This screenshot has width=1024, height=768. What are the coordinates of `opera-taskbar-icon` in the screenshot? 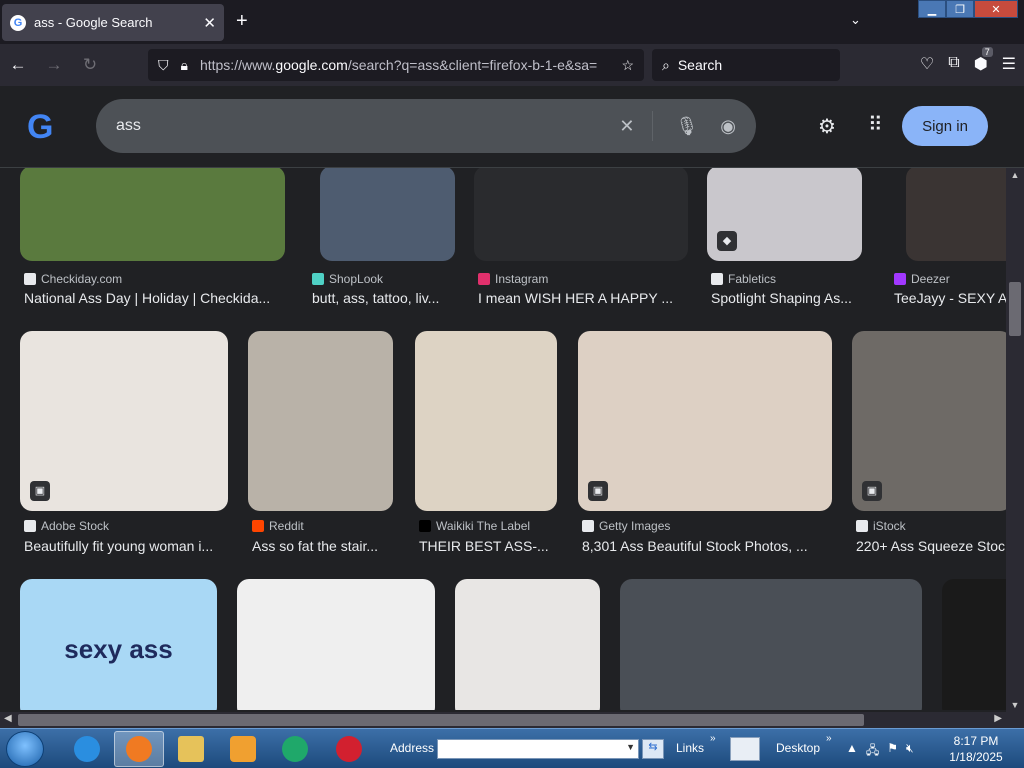 It's located at (349, 749).